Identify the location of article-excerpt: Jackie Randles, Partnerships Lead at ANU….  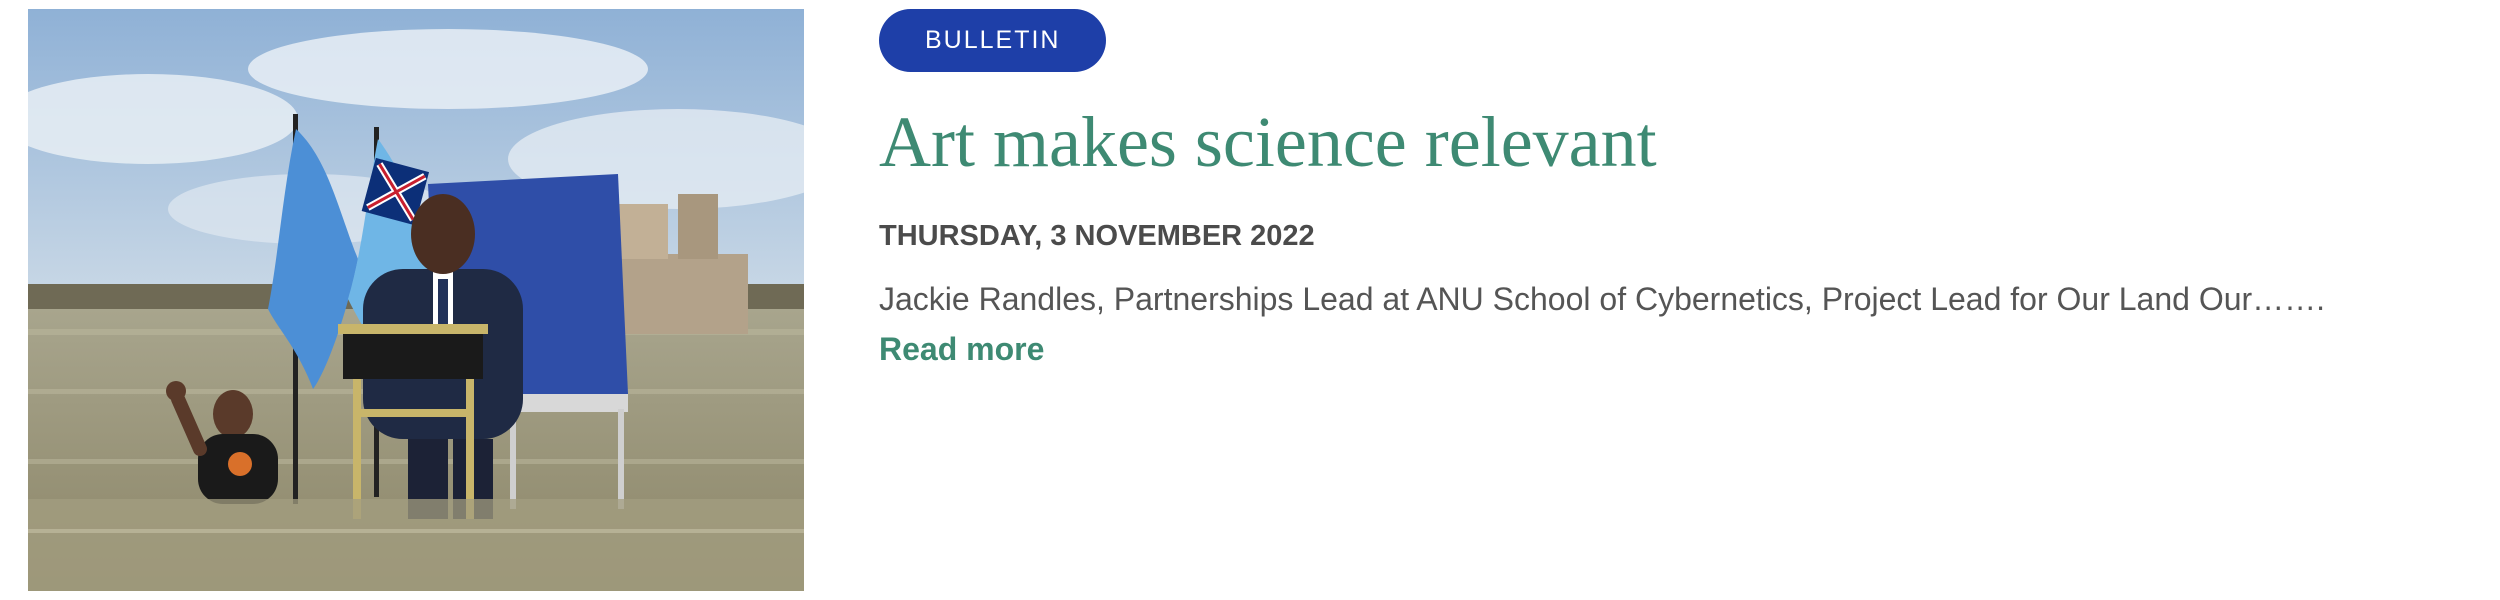
(1602, 299).